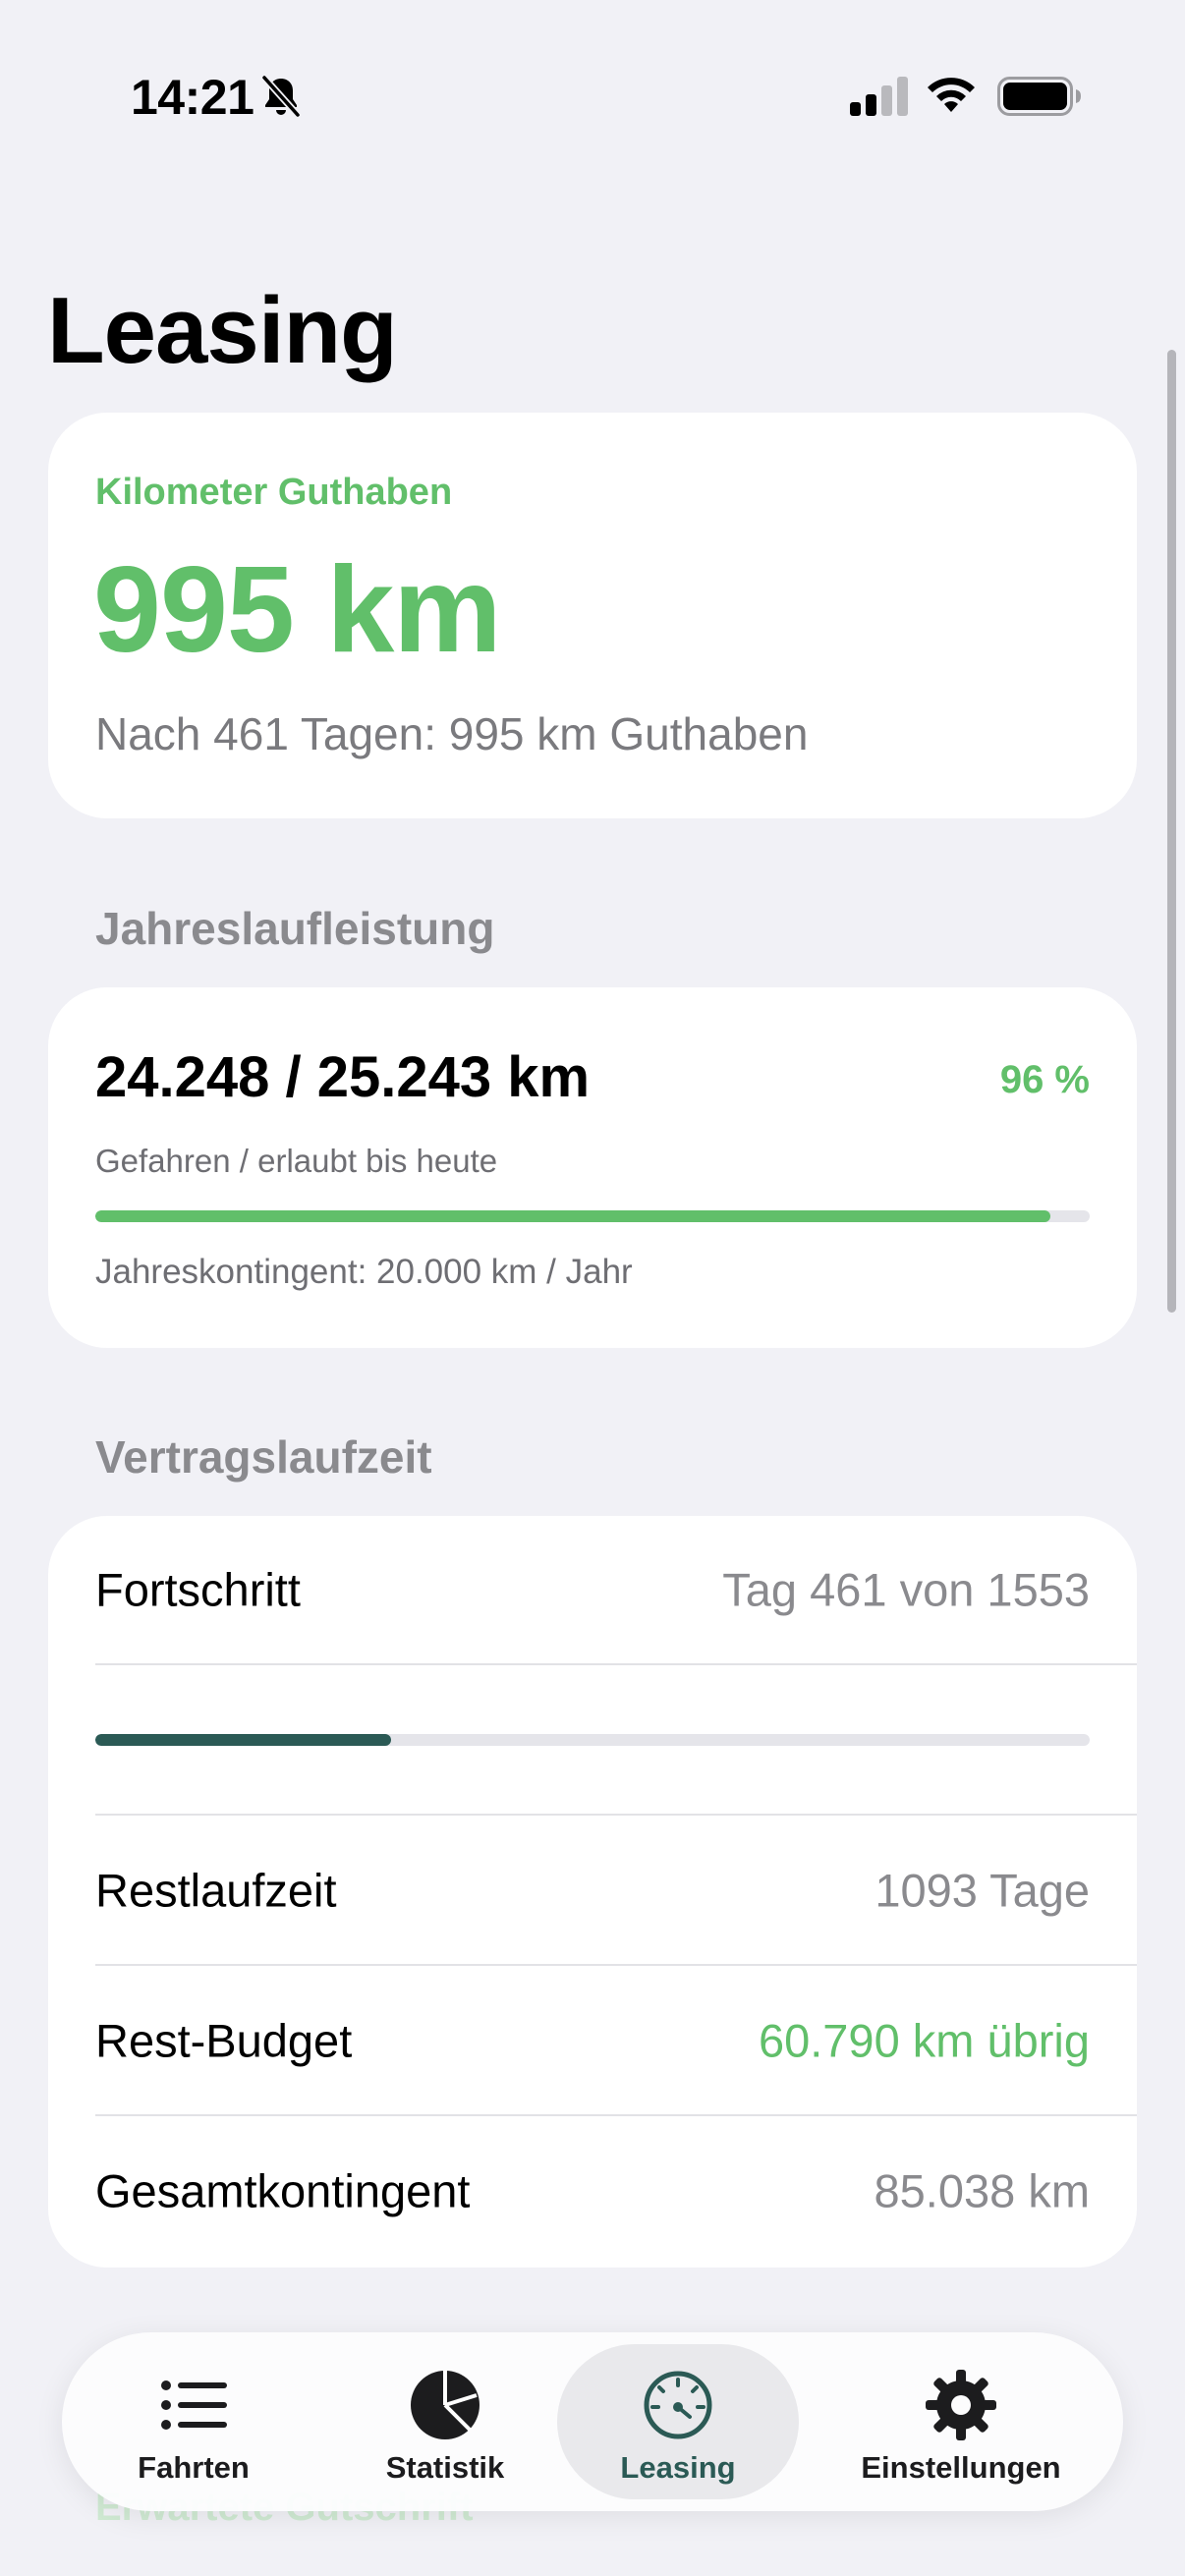 This screenshot has height=2576, width=1185. Describe the element at coordinates (592, 1740) in the screenshot. I see `contract-progress-bar` at that location.